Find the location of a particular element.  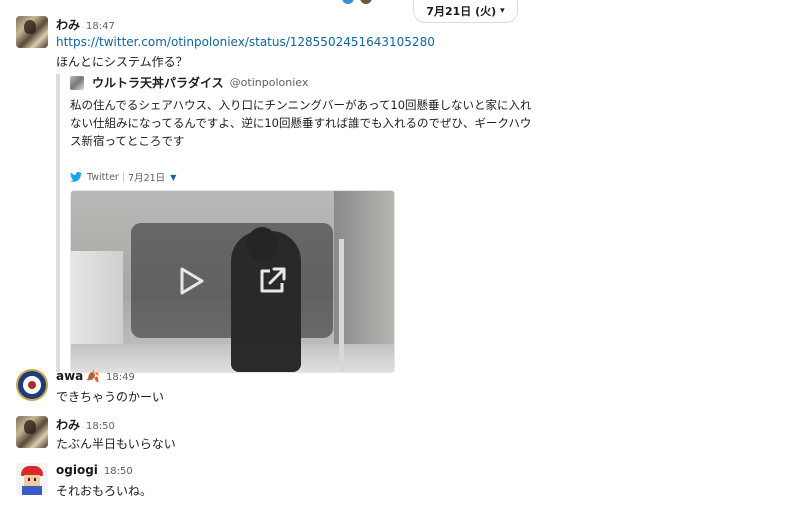

message: awa 🍂 18:49 できちゃうのかーい is located at coordinates (401, 389).